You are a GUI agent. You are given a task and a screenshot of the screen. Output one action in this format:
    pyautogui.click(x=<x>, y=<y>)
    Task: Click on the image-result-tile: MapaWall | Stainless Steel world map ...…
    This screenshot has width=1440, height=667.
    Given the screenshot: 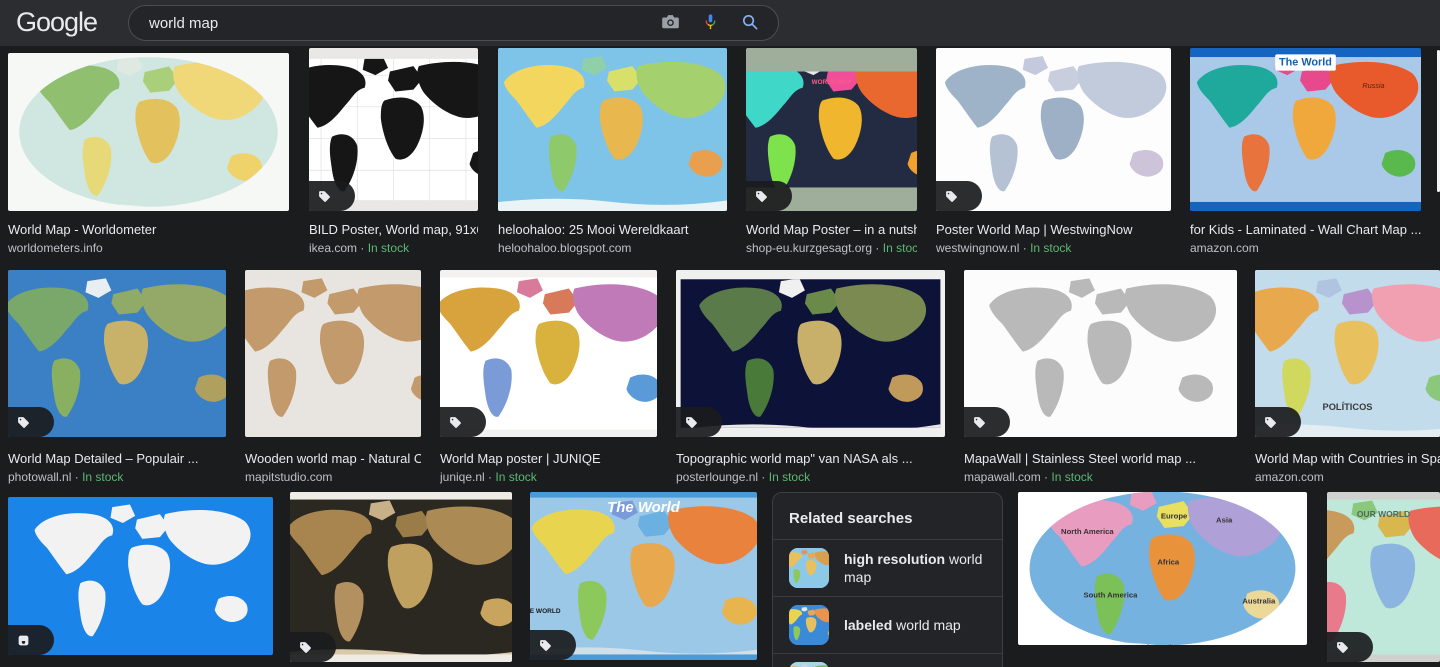 What is the action you would take?
    pyautogui.click(x=1100, y=377)
    